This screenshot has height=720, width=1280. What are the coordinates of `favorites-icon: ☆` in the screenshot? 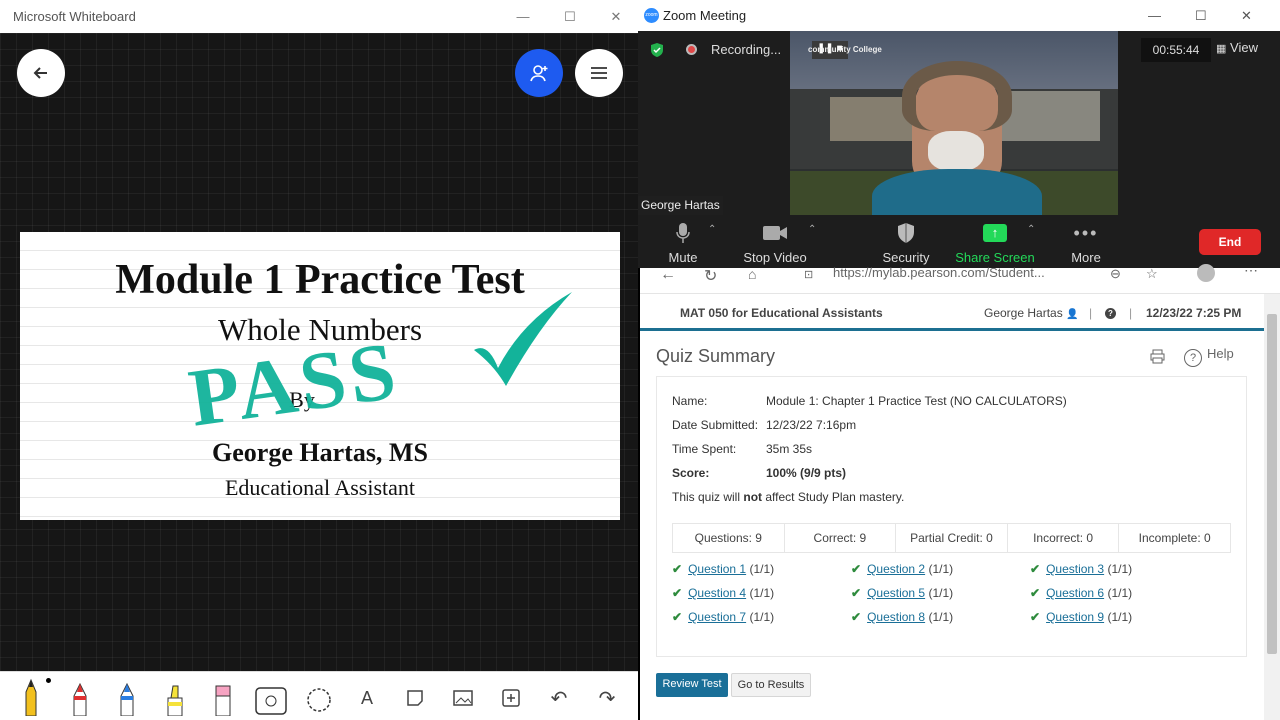 It's located at (1152, 274).